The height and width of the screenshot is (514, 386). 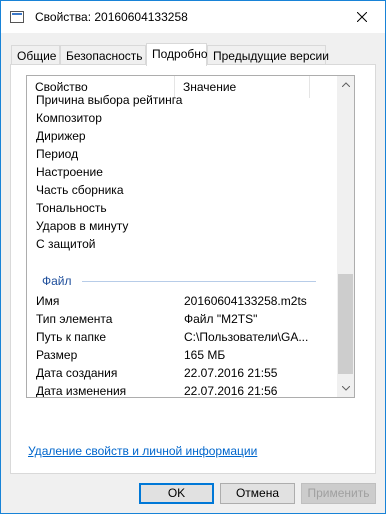 What do you see at coordinates (231, 373) in the screenshot?
I see `property-value: 22.07.2016 21:55` at bounding box center [231, 373].